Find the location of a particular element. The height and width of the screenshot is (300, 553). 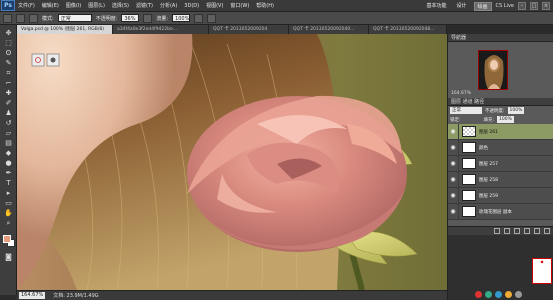

mode-select: 正常 is located at coordinates (74, 18).